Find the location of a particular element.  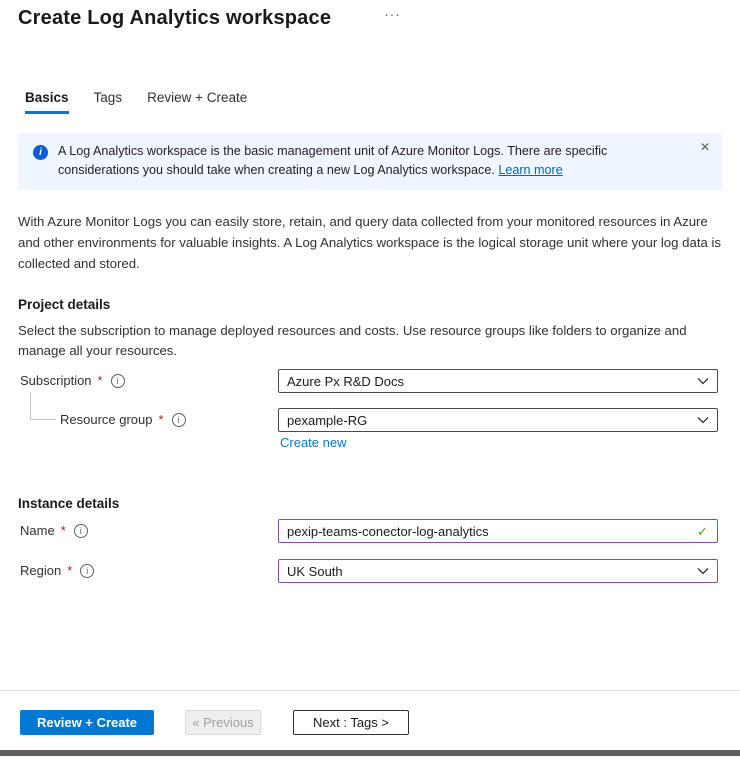

tab-basics: Basics is located at coordinates (47, 101).